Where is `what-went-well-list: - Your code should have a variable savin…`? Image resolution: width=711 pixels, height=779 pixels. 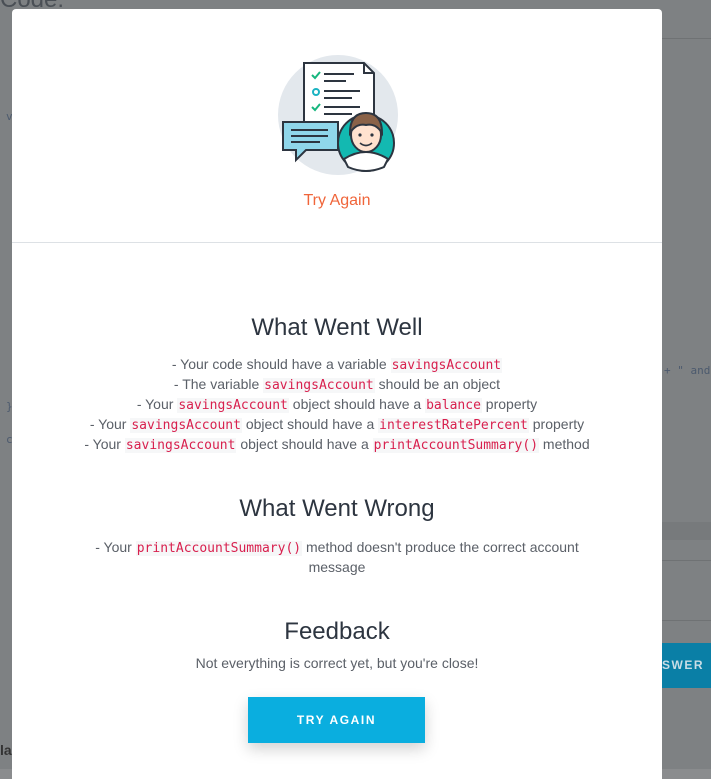
what-went-well-list: - Your code should have a variable savin… is located at coordinates (337, 405).